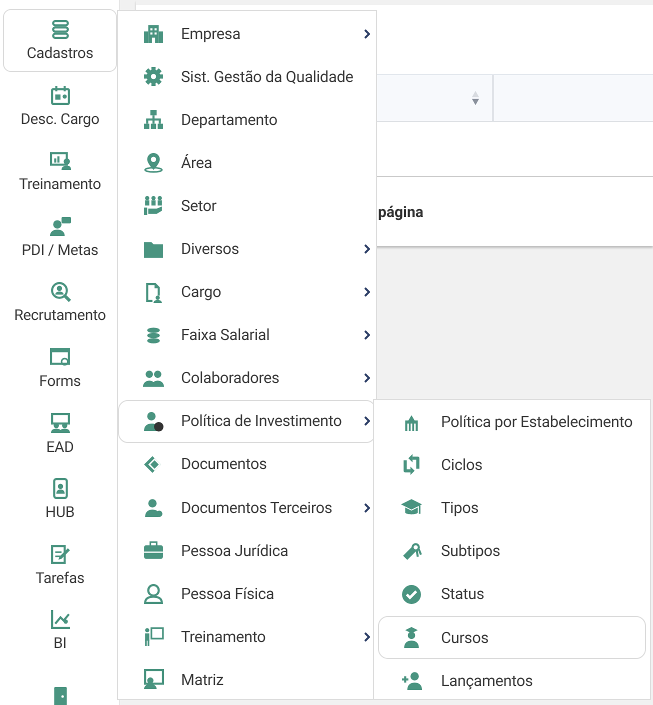 The height and width of the screenshot is (705, 653). What do you see at coordinates (153, 33) in the screenshot?
I see `building-icon` at bounding box center [153, 33].